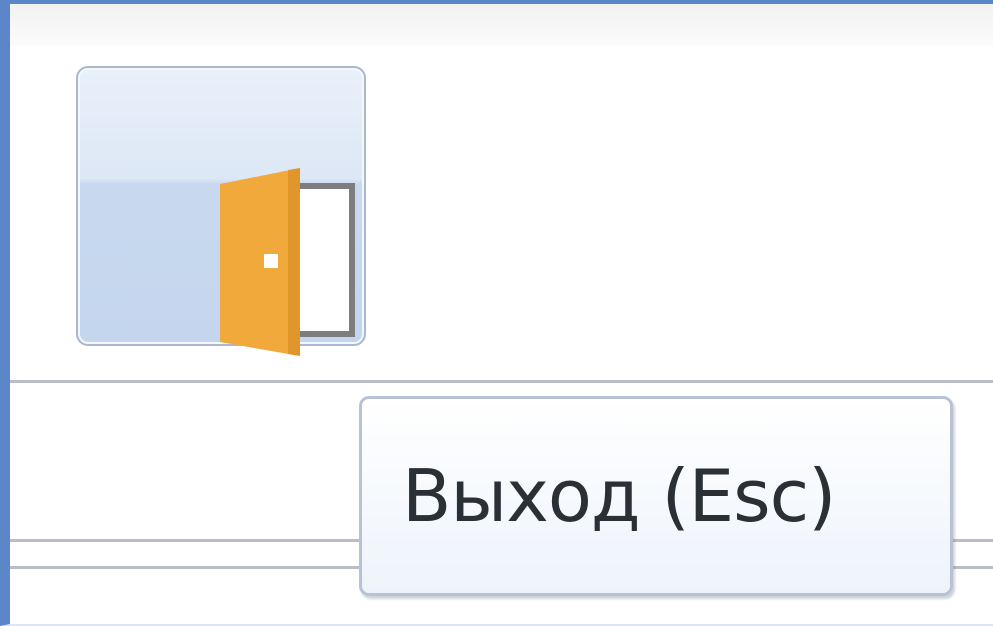 This screenshot has width=993, height=626. Describe the element at coordinates (619, 496) in the screenshot. I see `tooltip-text: Выход (Esc)` at that location.